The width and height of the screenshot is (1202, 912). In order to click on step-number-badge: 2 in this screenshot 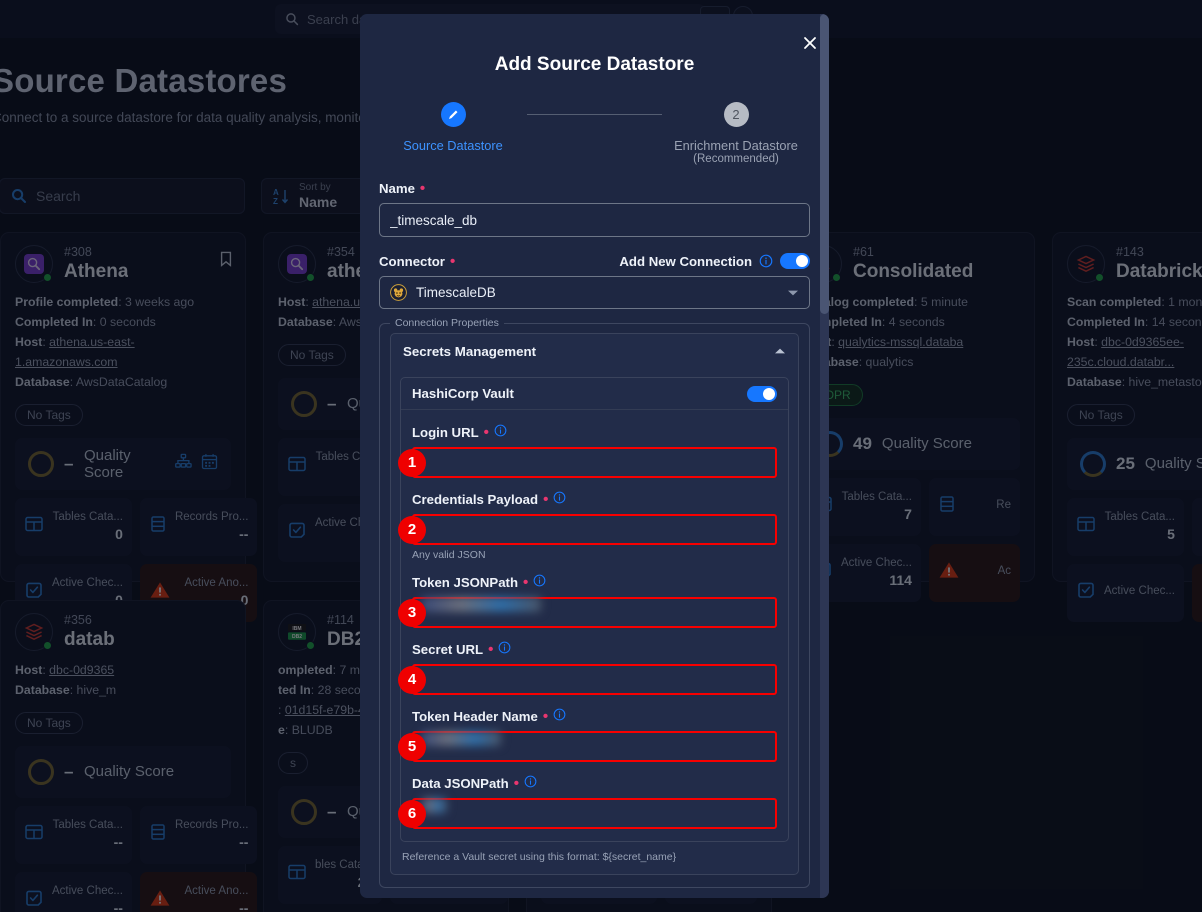, I will do `click(736, 114)`.